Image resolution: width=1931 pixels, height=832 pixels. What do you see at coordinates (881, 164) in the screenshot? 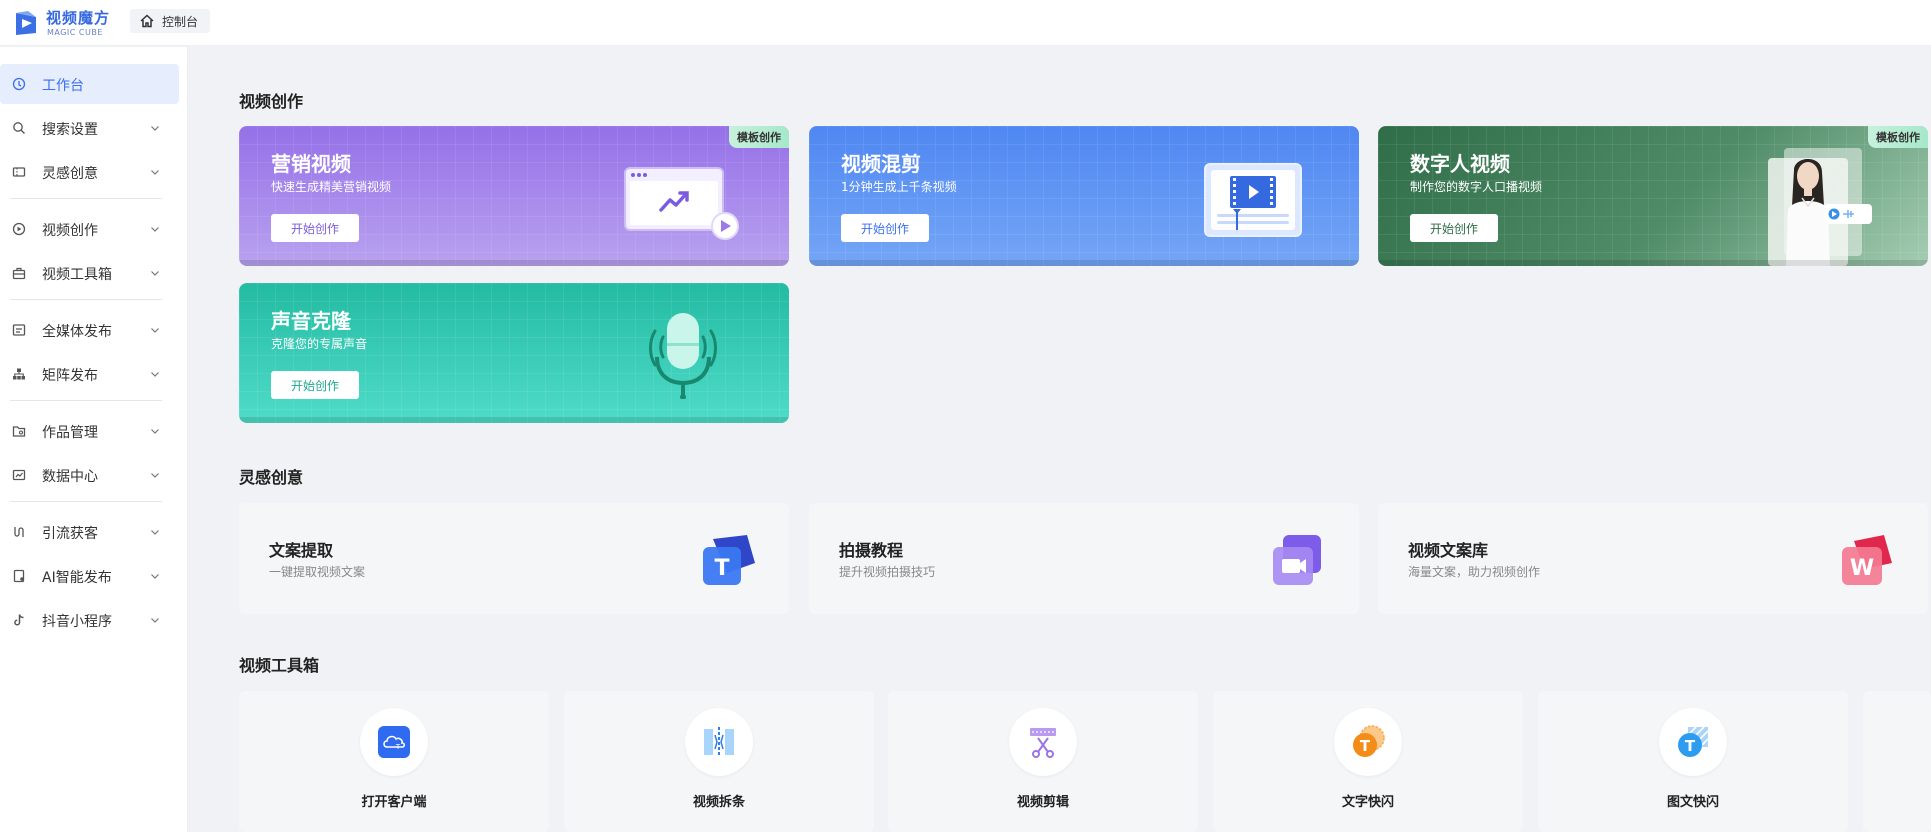
I see `card-title: 视频混剪` at bounding box center [881, 164].